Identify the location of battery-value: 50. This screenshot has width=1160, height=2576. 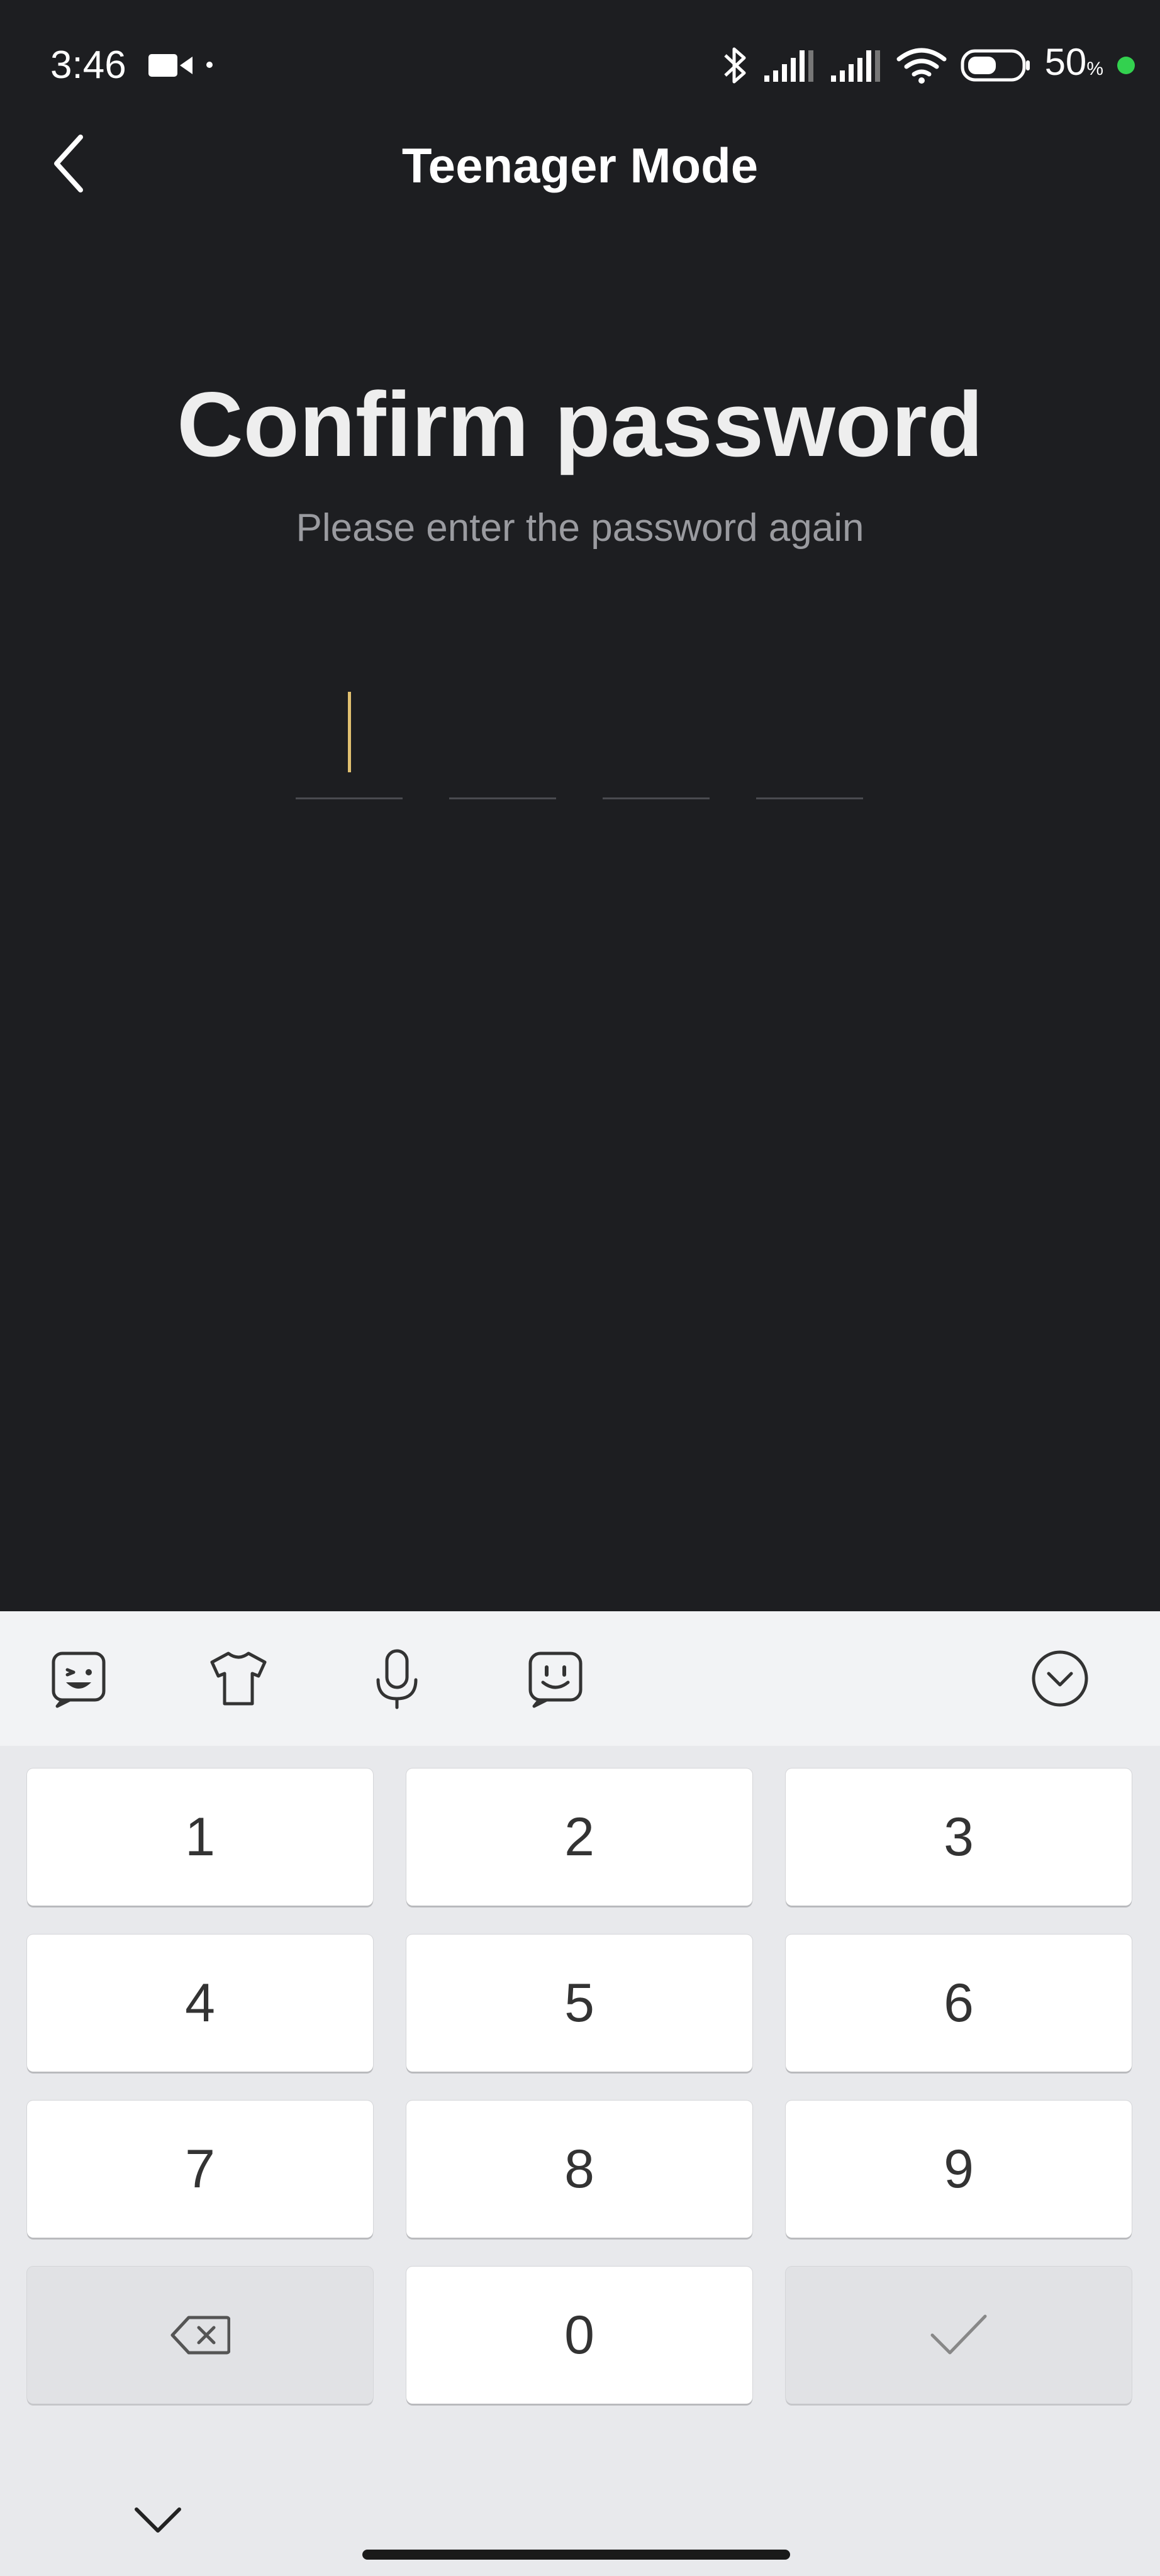
(1065, 61).